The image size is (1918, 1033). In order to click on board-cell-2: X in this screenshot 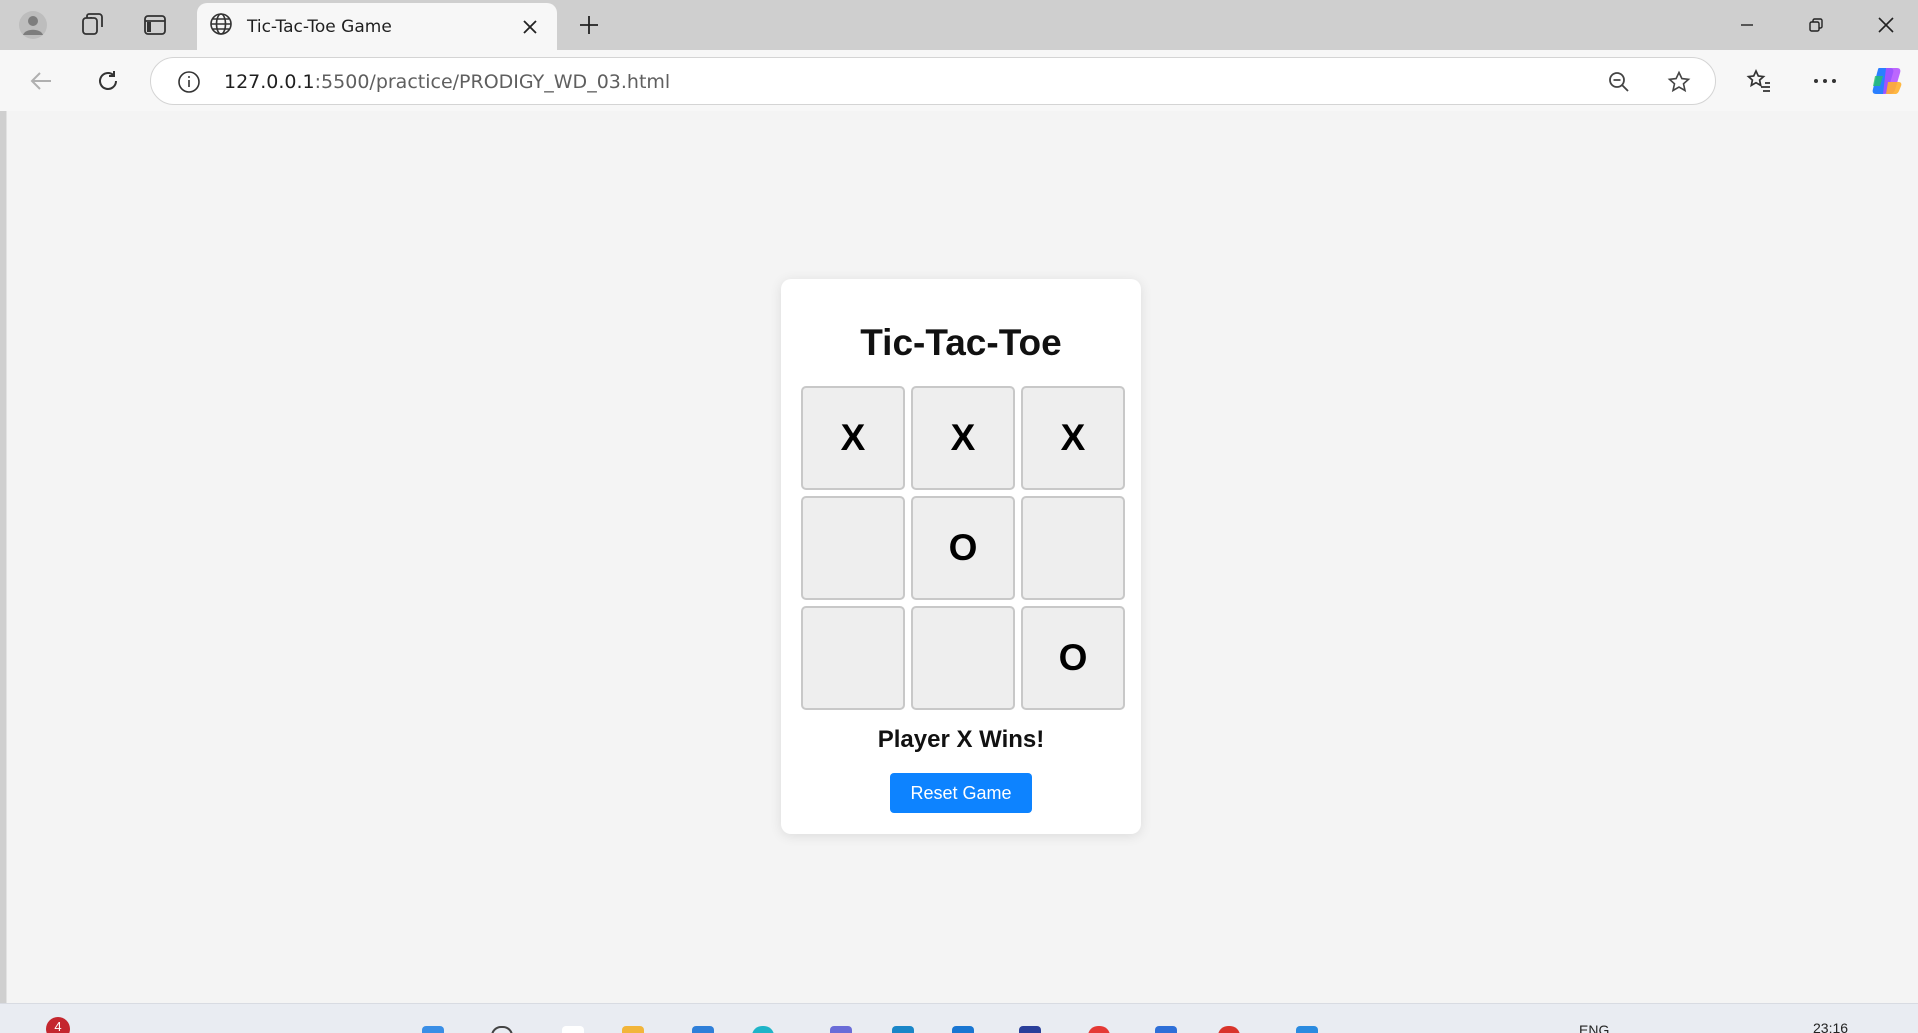, I will do `click(963, 438)`.